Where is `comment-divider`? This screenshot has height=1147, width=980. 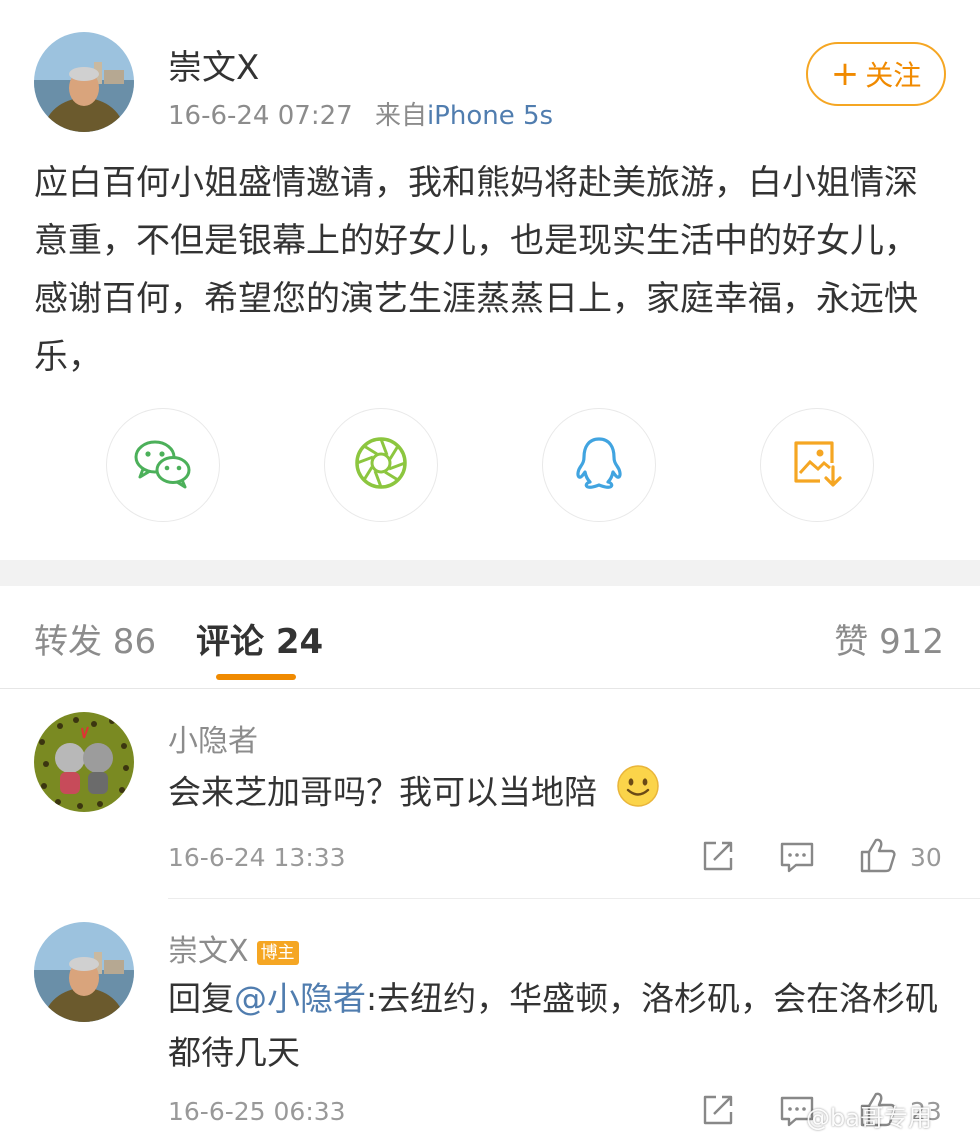 comment-divider is located at coordinates (574, 898).